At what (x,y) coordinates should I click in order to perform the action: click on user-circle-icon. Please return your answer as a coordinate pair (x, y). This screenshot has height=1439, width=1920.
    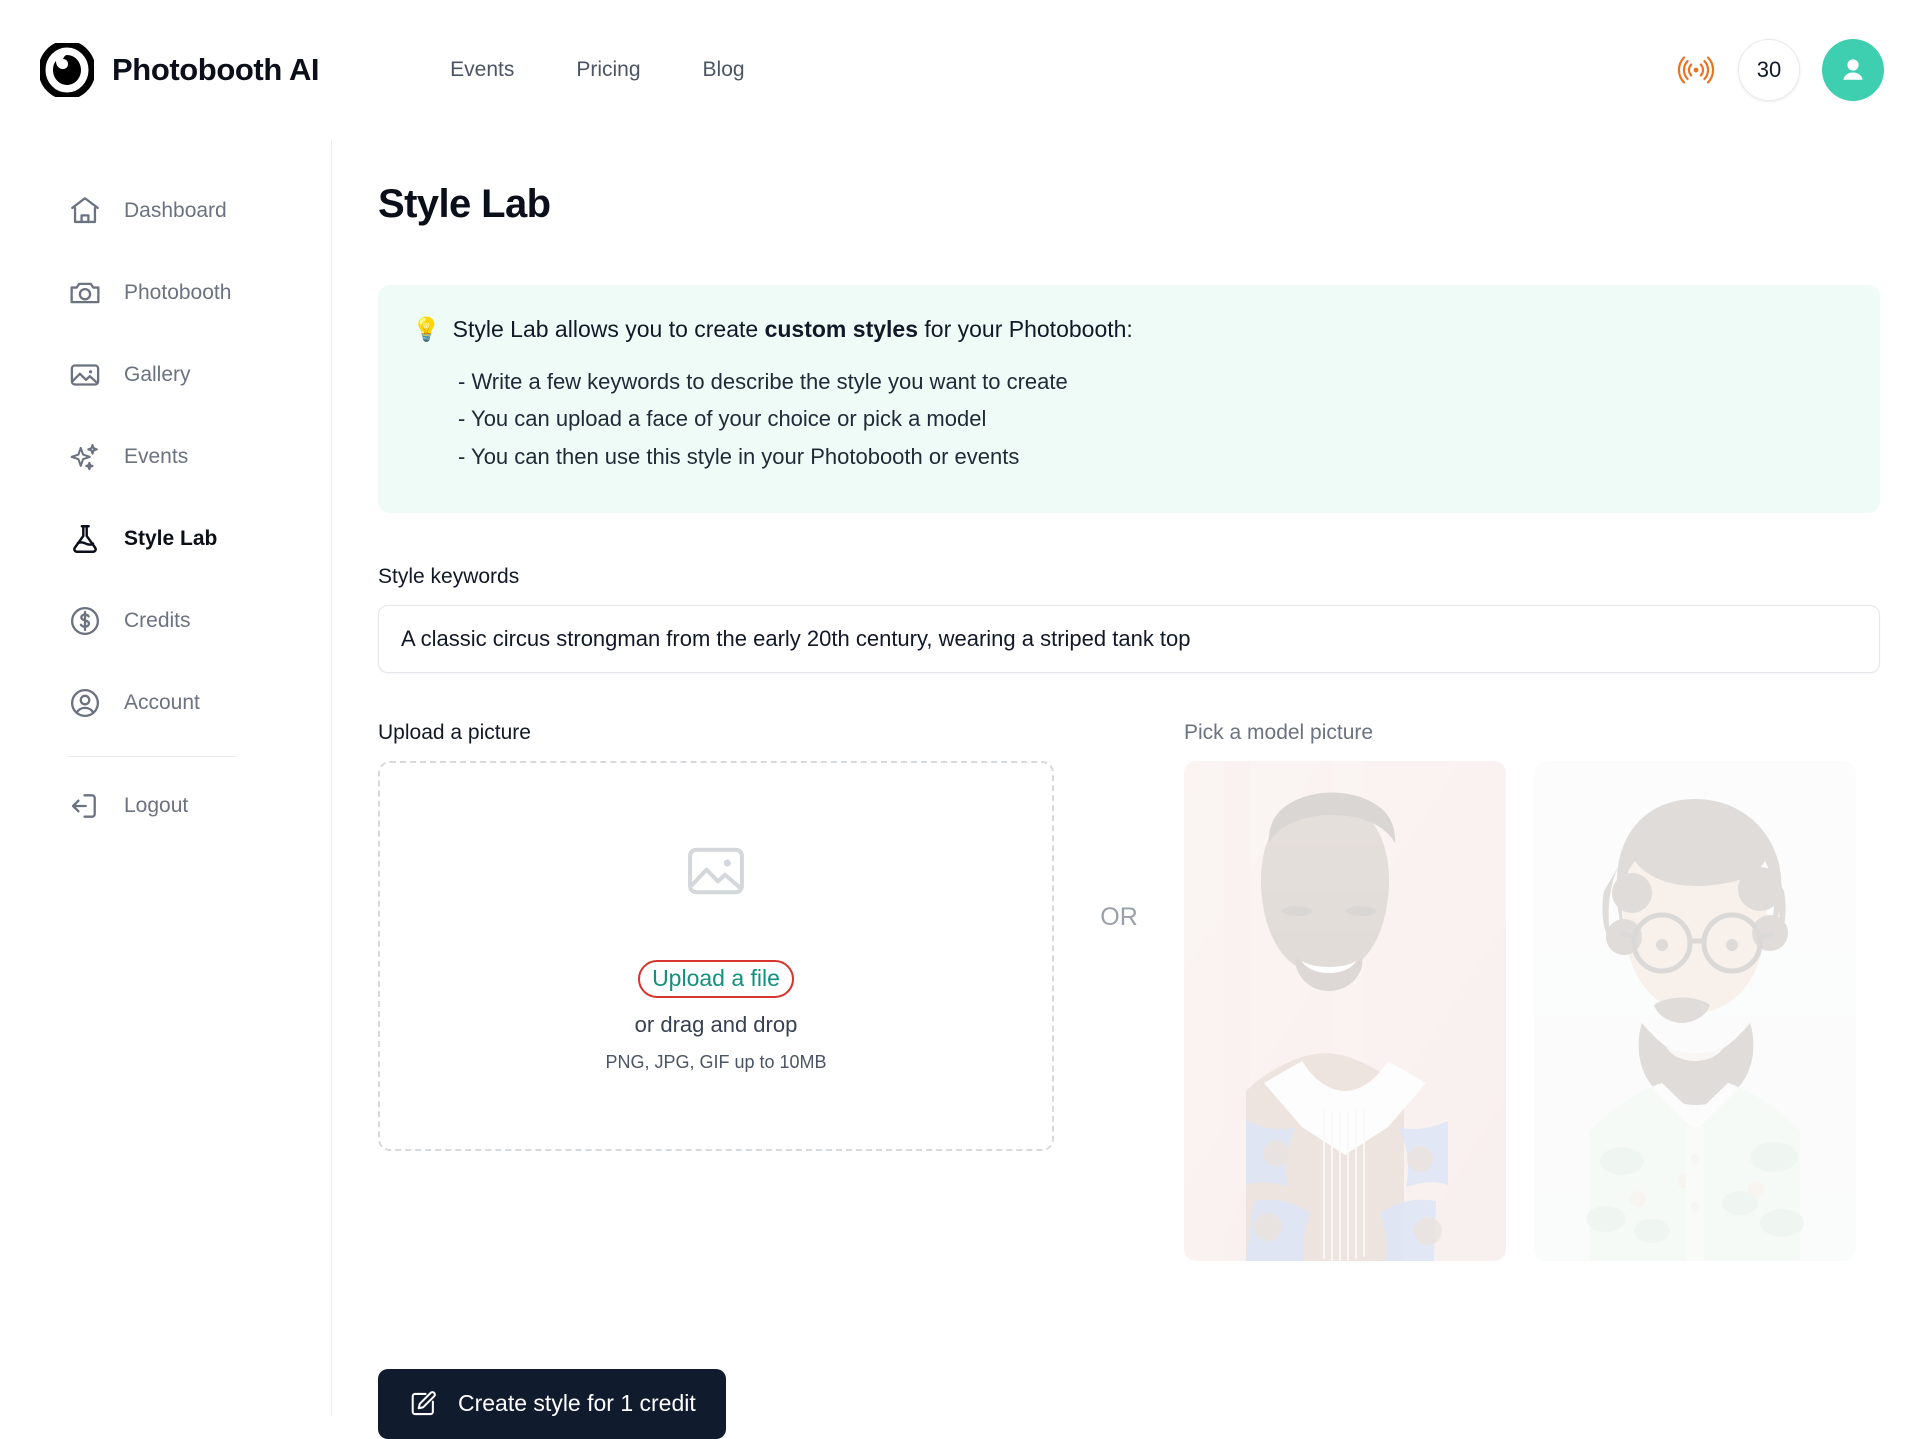
    Looking at the image, I should click on (85, 703).